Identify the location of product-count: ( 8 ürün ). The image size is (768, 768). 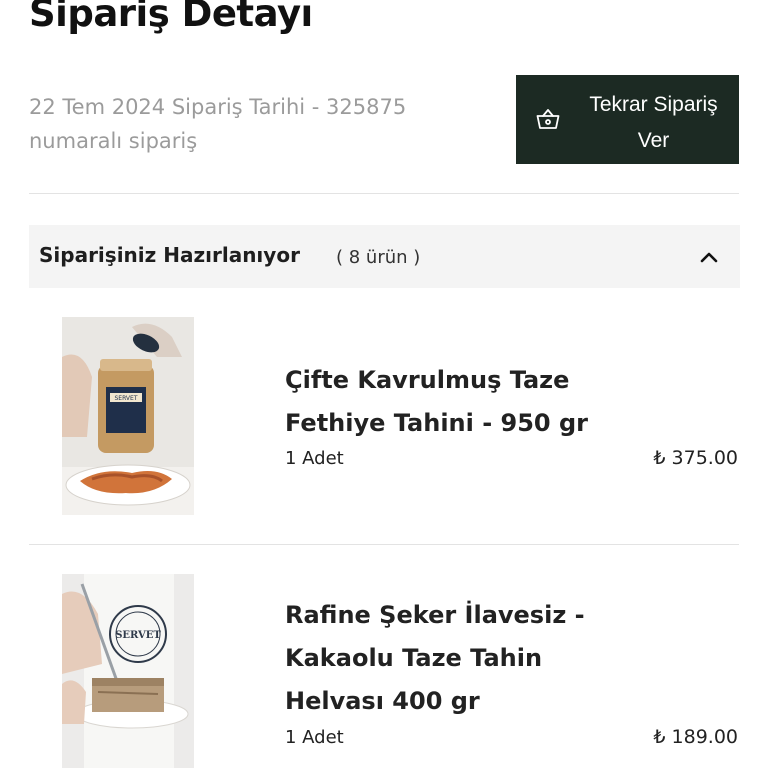
(378, 257).